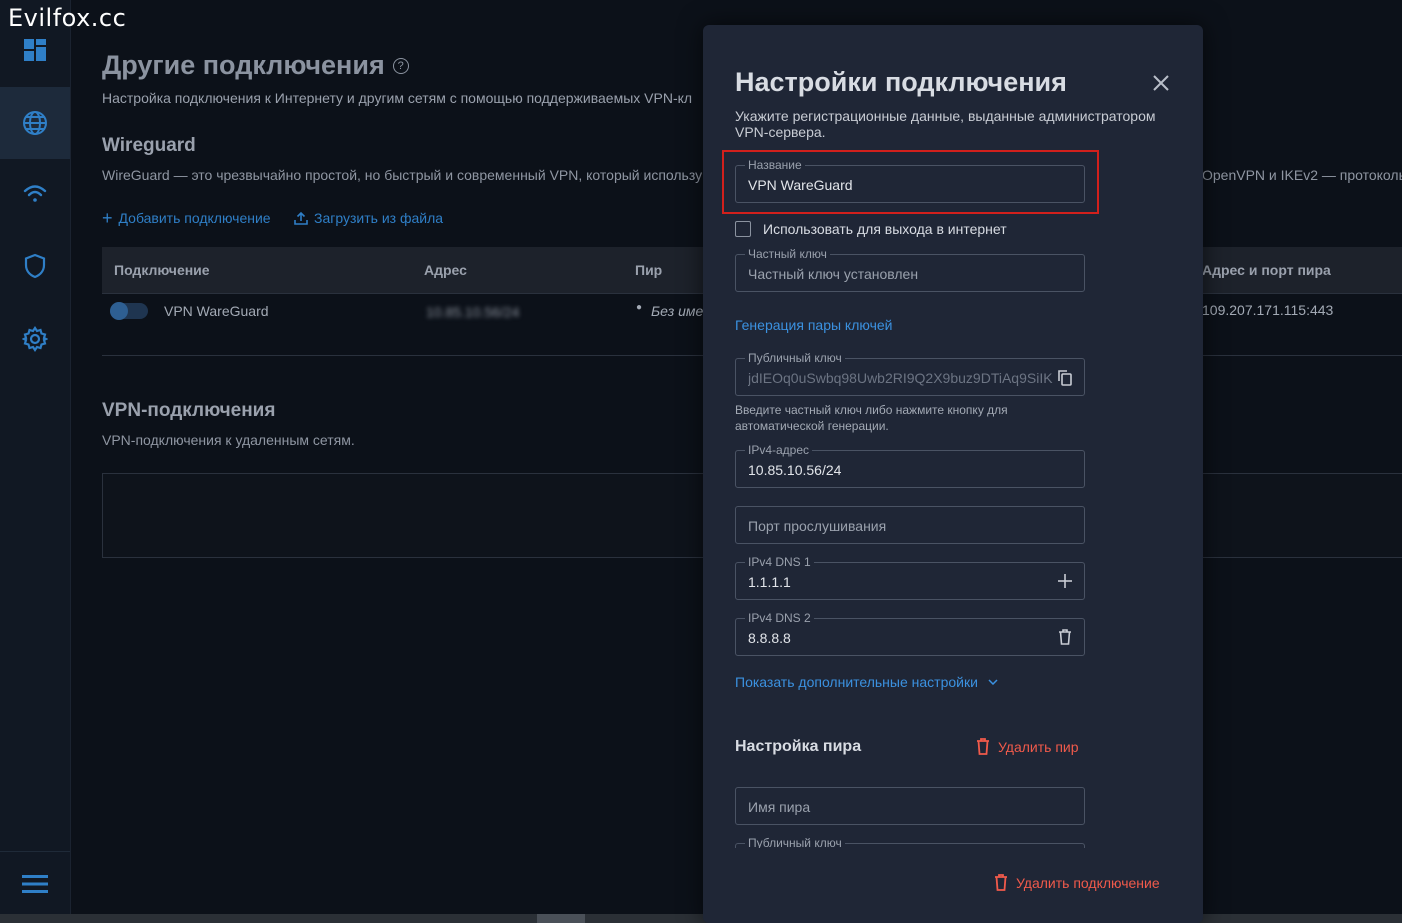  Describe the element at coordinates (779, 562) in the screenshot. I see `dns1-label: IPv4 DNS 1` at that location.